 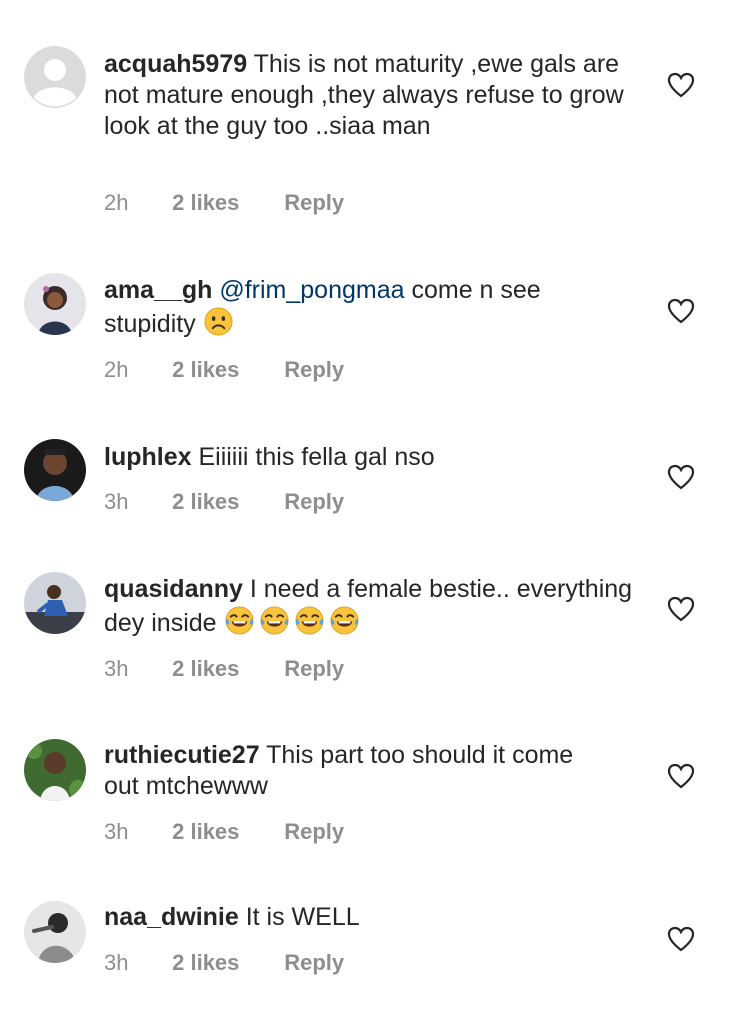 I want to click on frowning-face-emoji-icon, so click(x=218, y=321).